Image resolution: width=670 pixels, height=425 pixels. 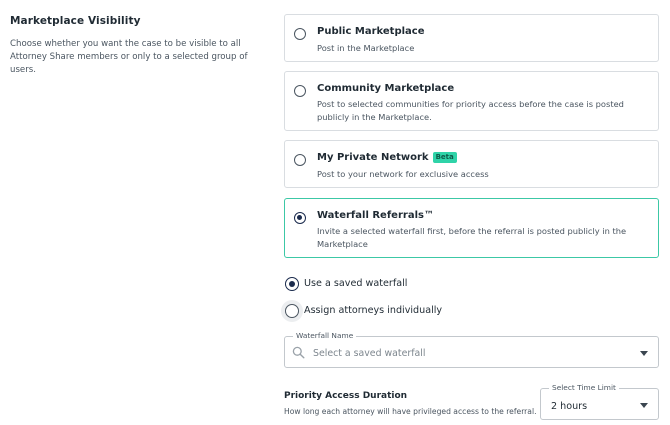 What do you see at coordinates (371, 31) in the screenshot?
I see `option-title: Public Marketplace` at bounding box center [371, 31].